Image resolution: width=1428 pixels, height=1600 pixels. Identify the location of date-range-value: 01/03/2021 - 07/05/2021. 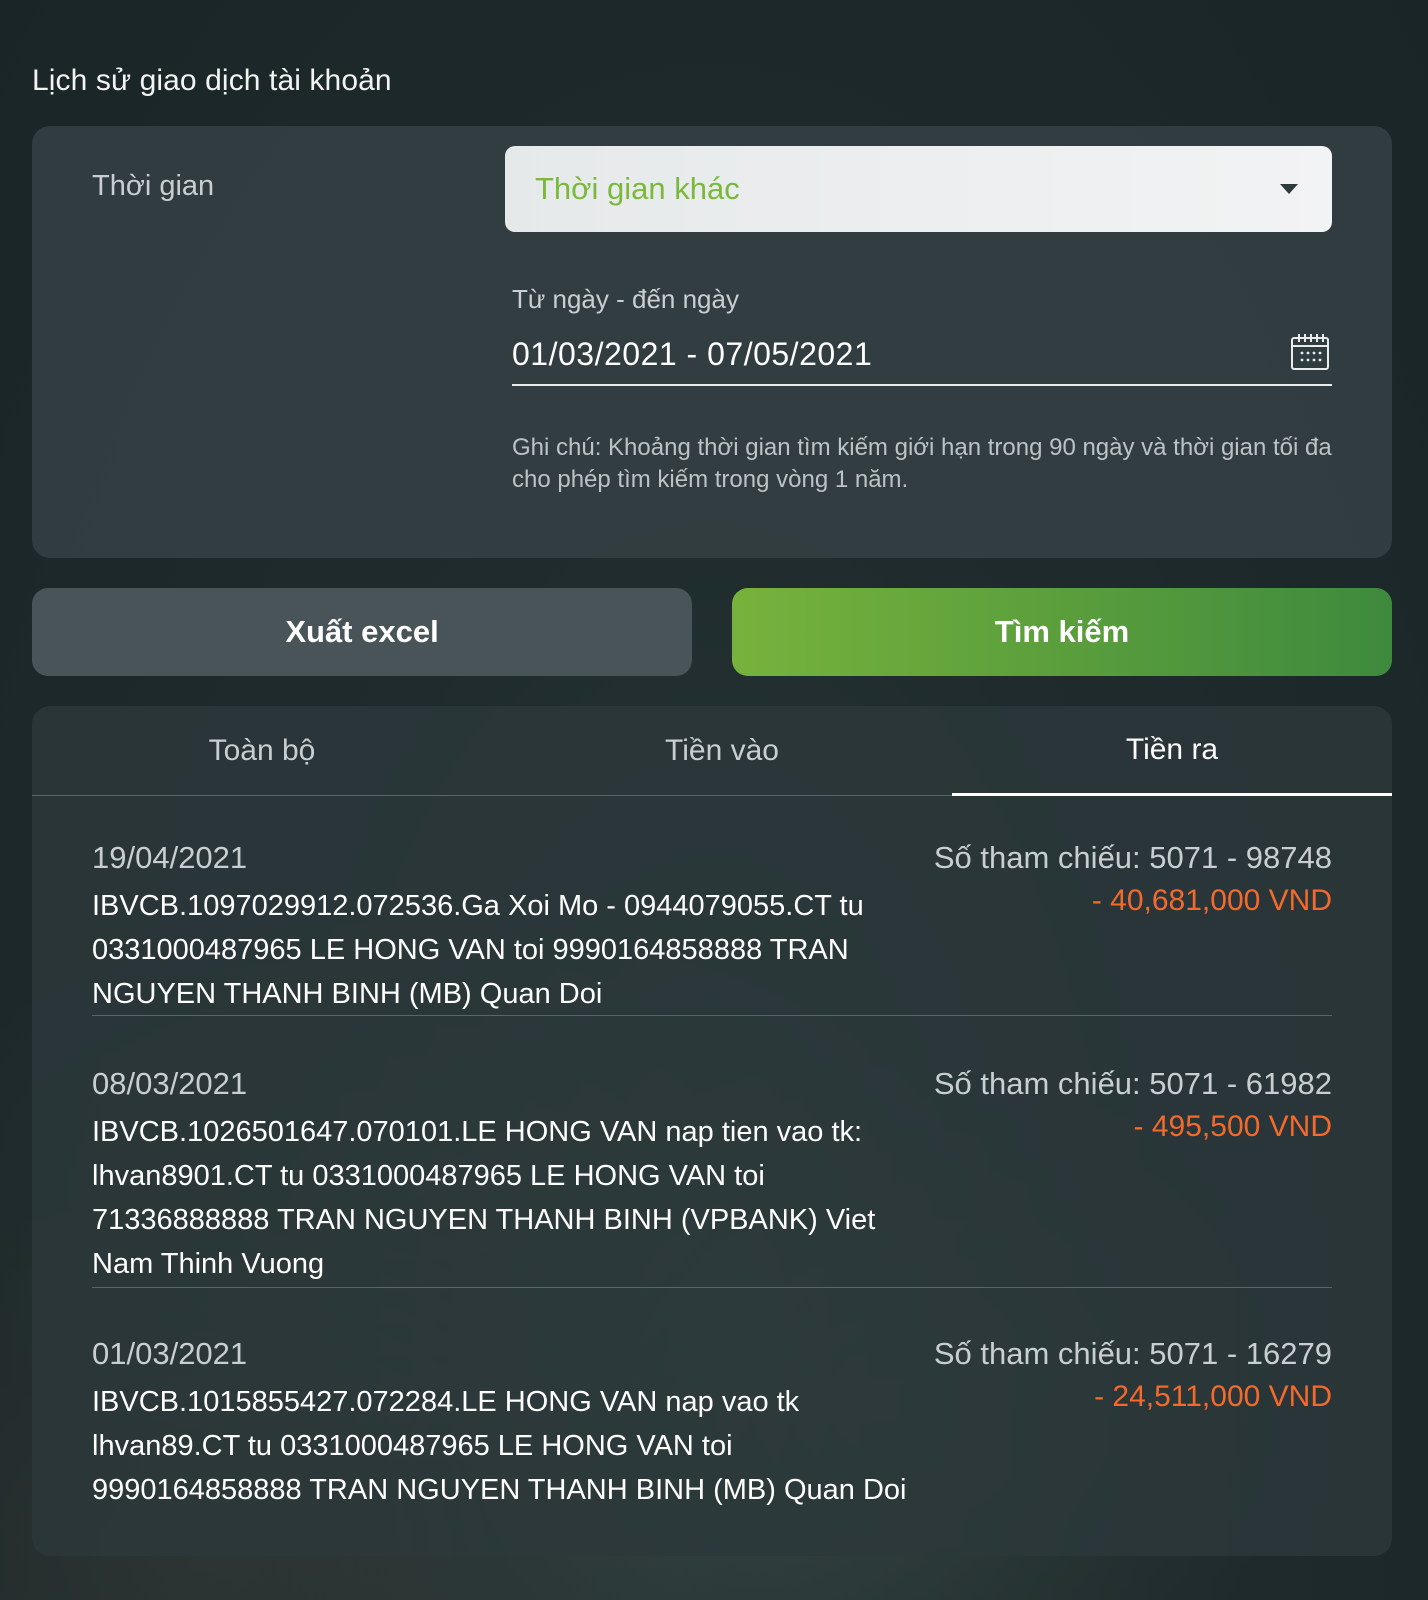
(692, 354).